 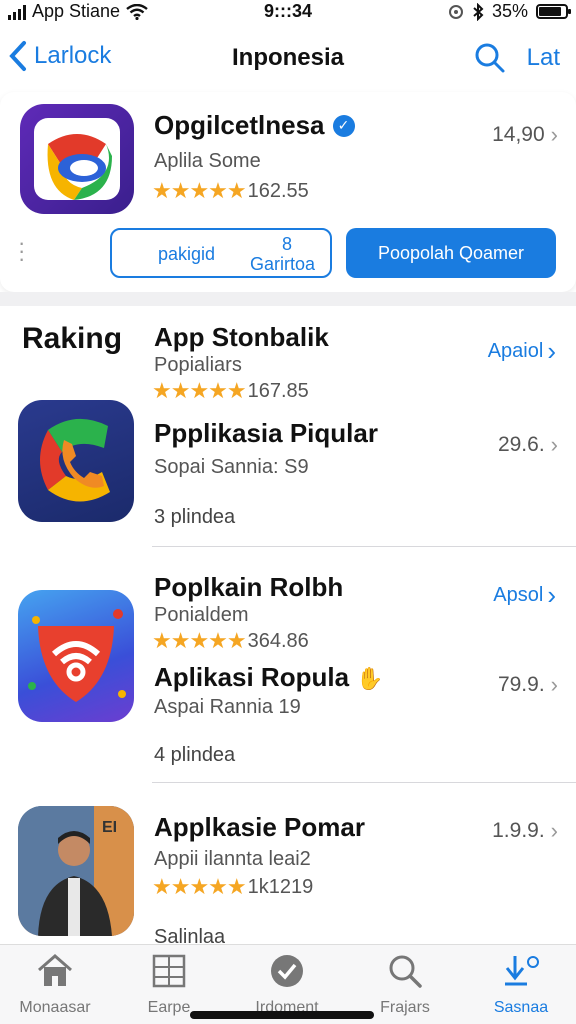 What do you see at coordinates (282, 1015) in the screenshot?
I see `home-indicator` at bounding box center [282, 1015].